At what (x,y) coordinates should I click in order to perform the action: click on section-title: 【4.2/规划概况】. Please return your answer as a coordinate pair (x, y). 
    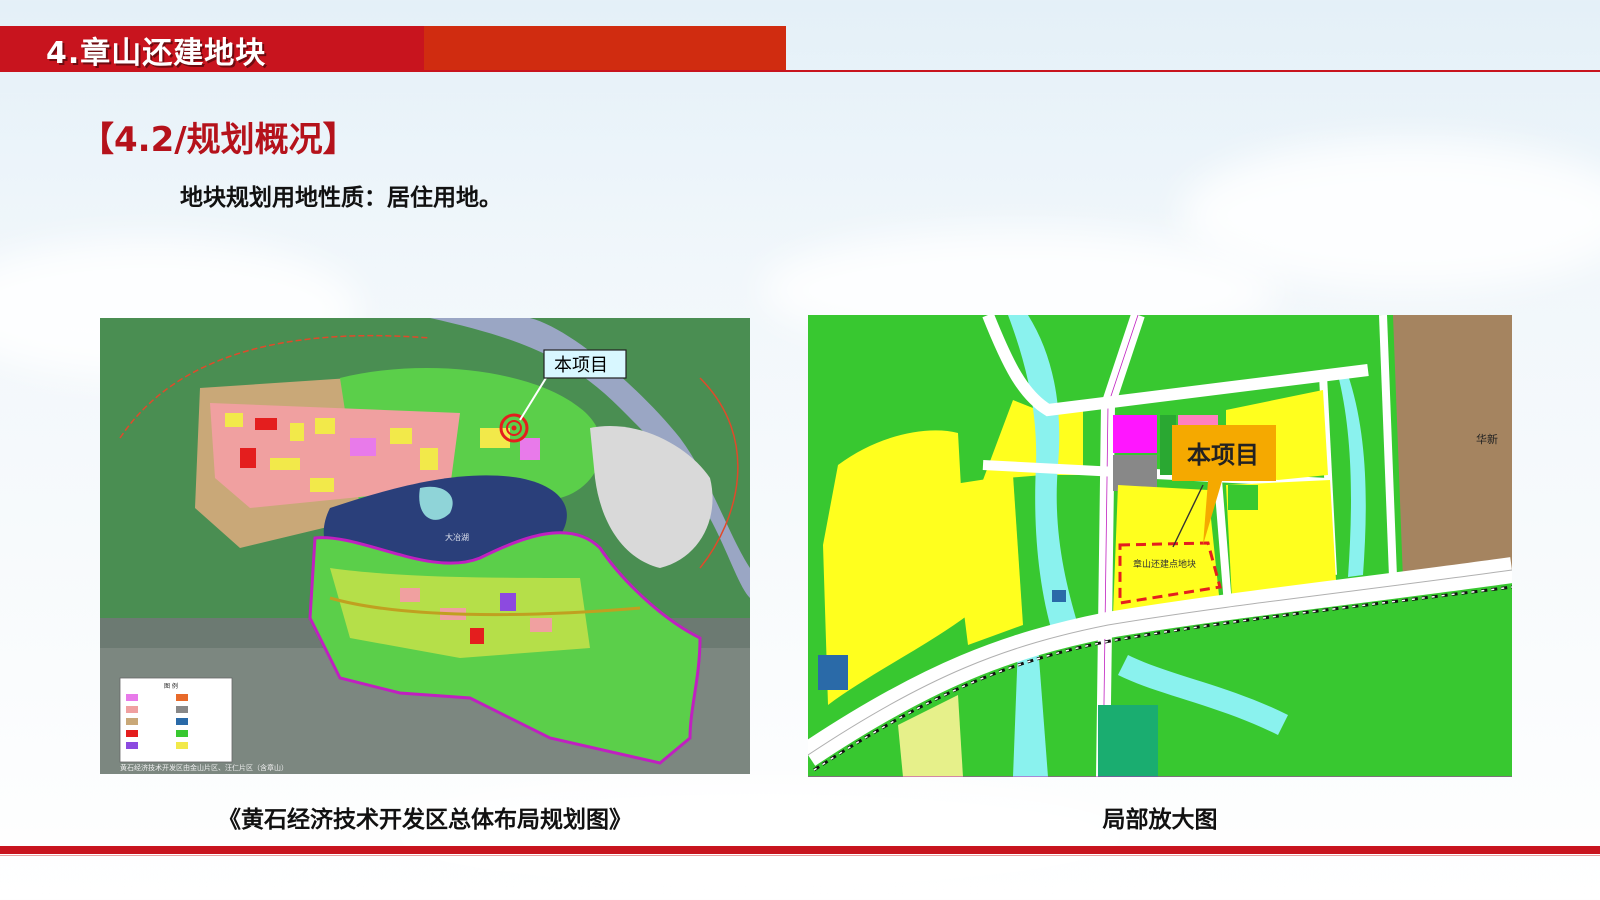
    Looking at the image, I should click on (218, 140).